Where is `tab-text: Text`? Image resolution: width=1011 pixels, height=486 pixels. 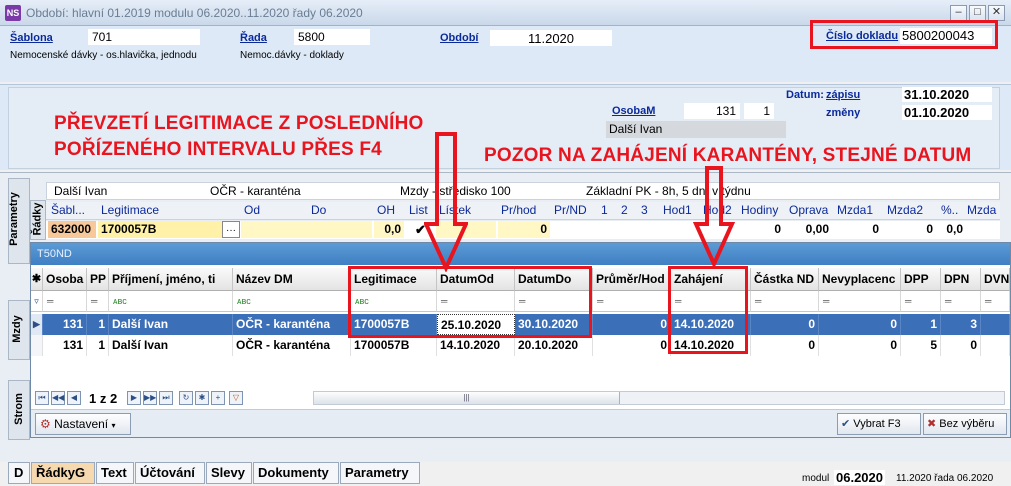
tab-text: Text is located at coordinates (115, 473).